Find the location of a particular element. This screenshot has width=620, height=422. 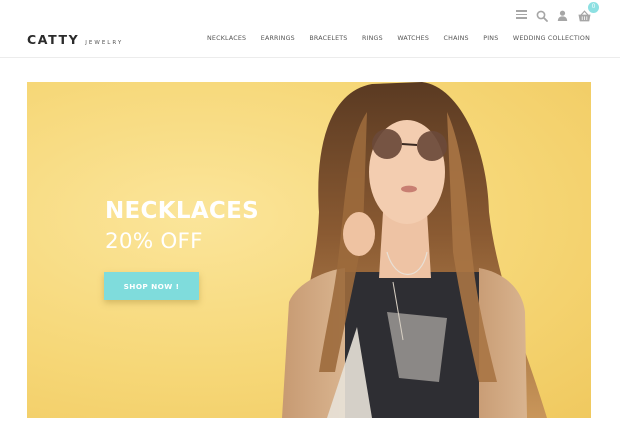

logo: CATTY JEWELRY is located at coordinates (75, 39).